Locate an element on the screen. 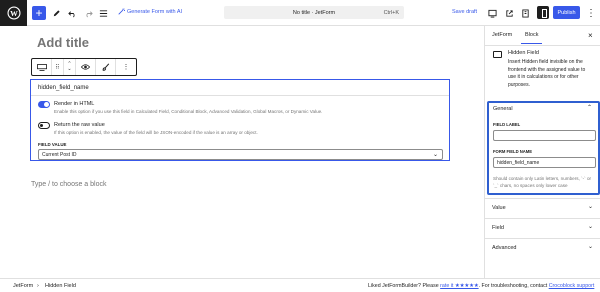 The height and width of the screenshot is (292, 600). svg-text: W is located at coordinates (14, 13).